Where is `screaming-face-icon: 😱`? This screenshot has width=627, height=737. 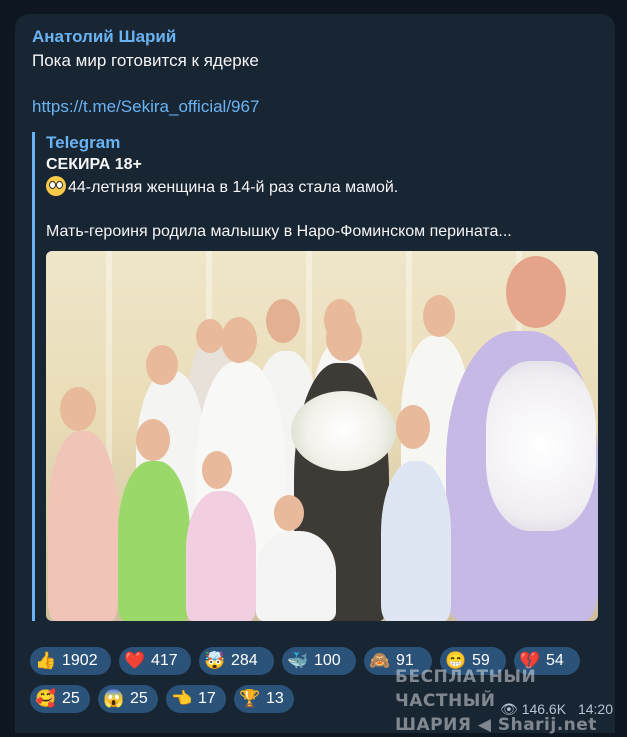
screaming-face-icon: 😱 is located at coordinates (114, 698).